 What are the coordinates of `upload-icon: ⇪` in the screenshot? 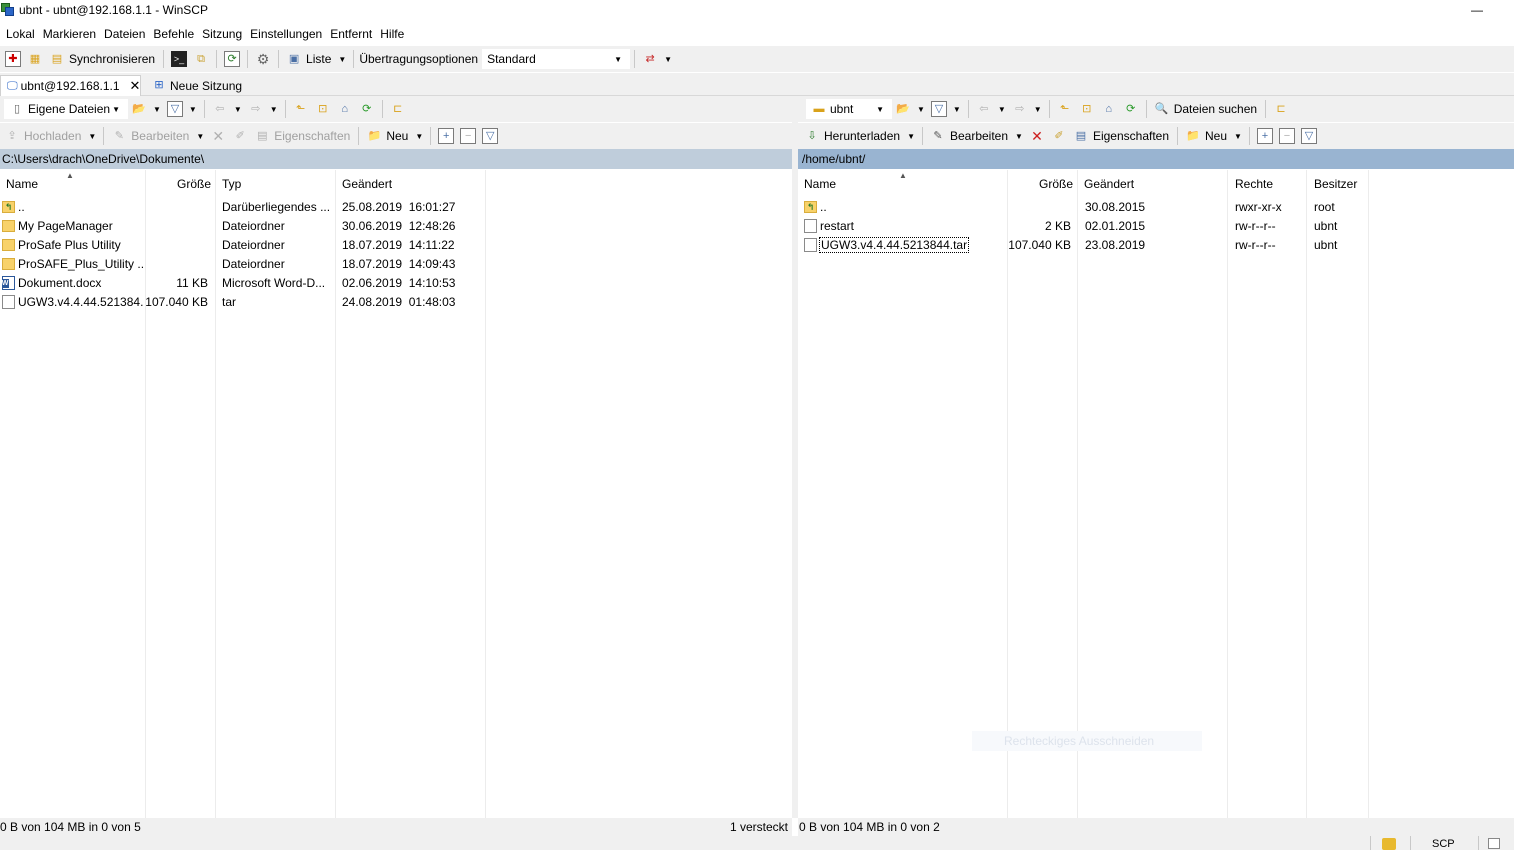 It's located at (12, 136).